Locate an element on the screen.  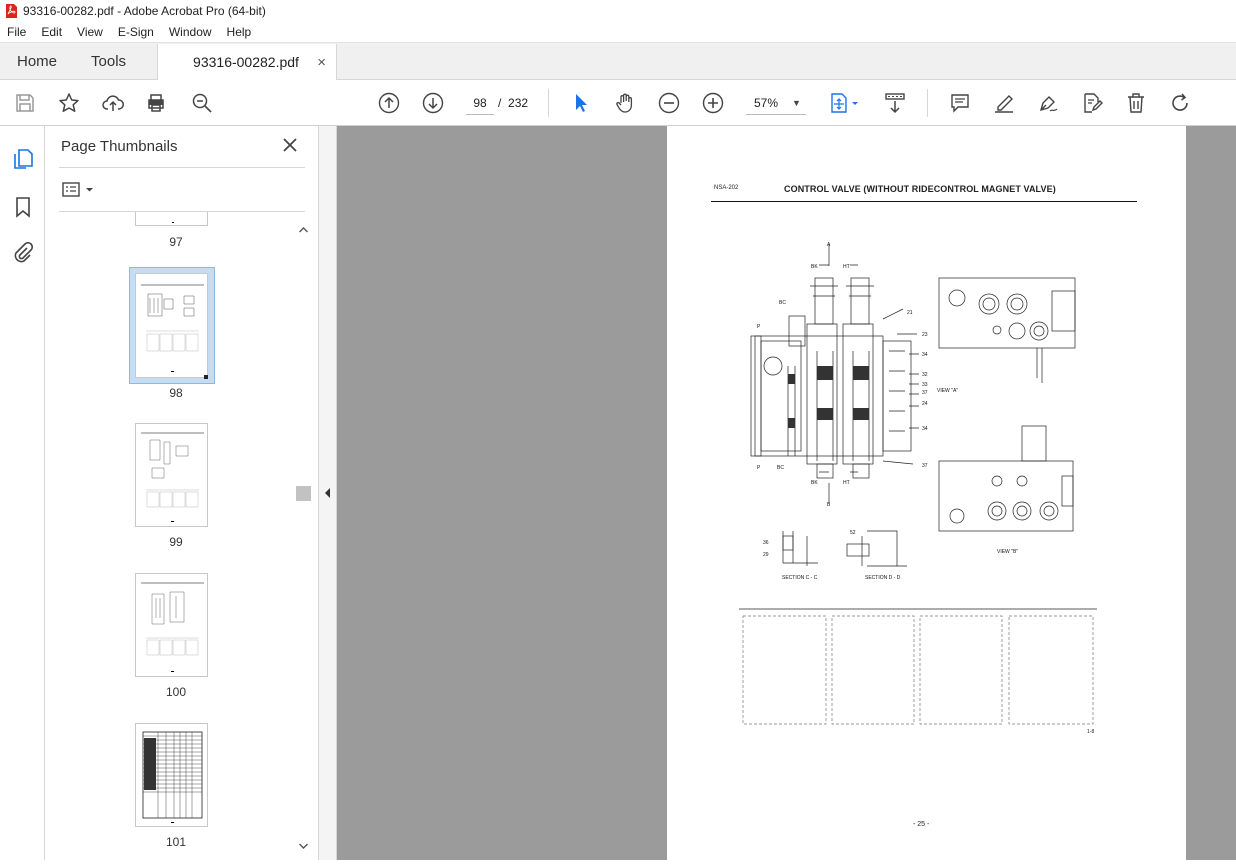
label-37b: 37 is located at coordinates (925, 466).